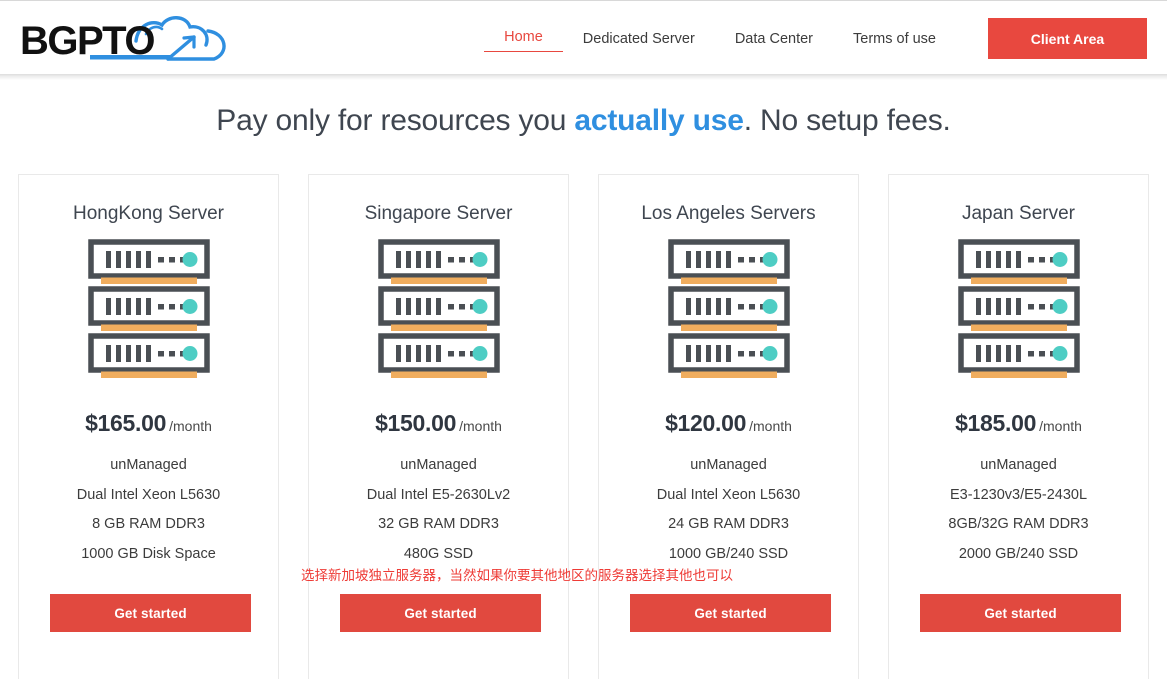 Image resolution: width=1167 pixels, height=679 pixels. I want to click on plan-spec-item: E3-1230v3/E5-2430L, so click(1018, 494).